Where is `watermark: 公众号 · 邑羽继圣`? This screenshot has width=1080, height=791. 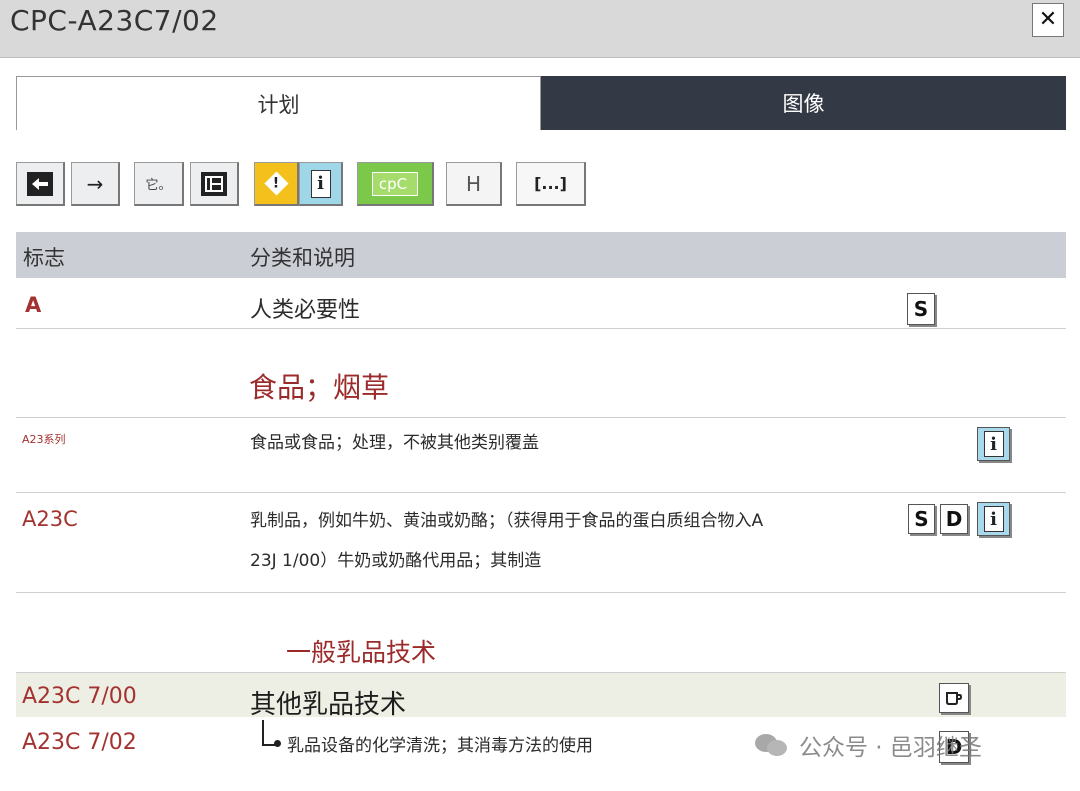 watermark: 公众号 · 邑羽继圣 is located at coordinates (868, 745).